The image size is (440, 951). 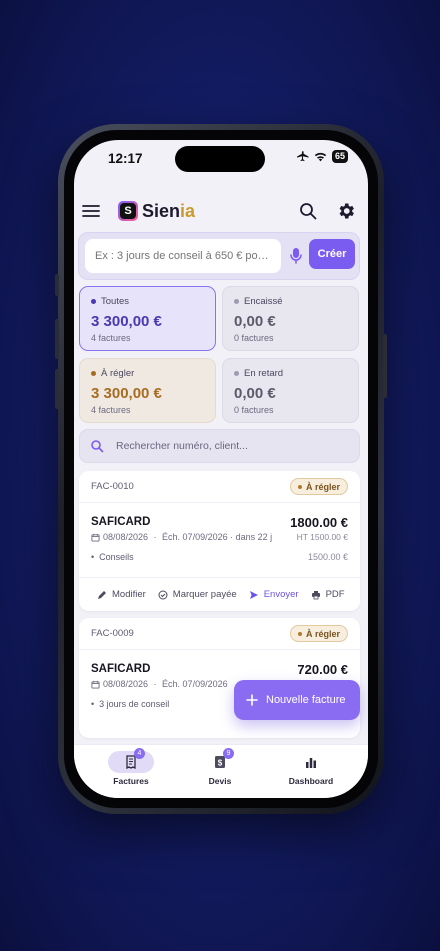 I want to click on line-item-amount: 1500.00 €, so click(x=327, y=557).